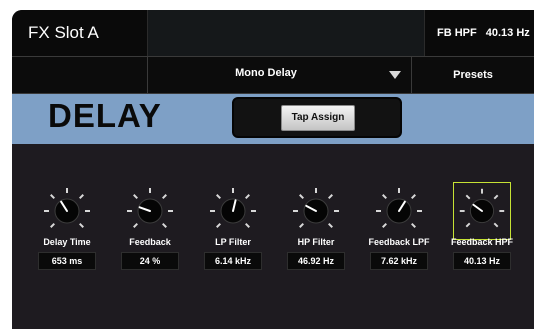 The image size is (534, 329). I want to click on param-feedback: Feedback 24 %, so click(150, 236).